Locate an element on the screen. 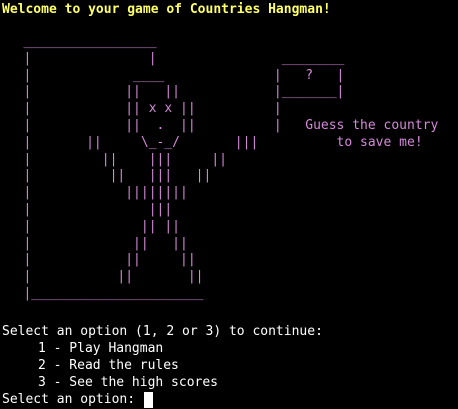 The width and height of the screenshot is (458, 409). text-cursor is located at coordinates (148, 399).